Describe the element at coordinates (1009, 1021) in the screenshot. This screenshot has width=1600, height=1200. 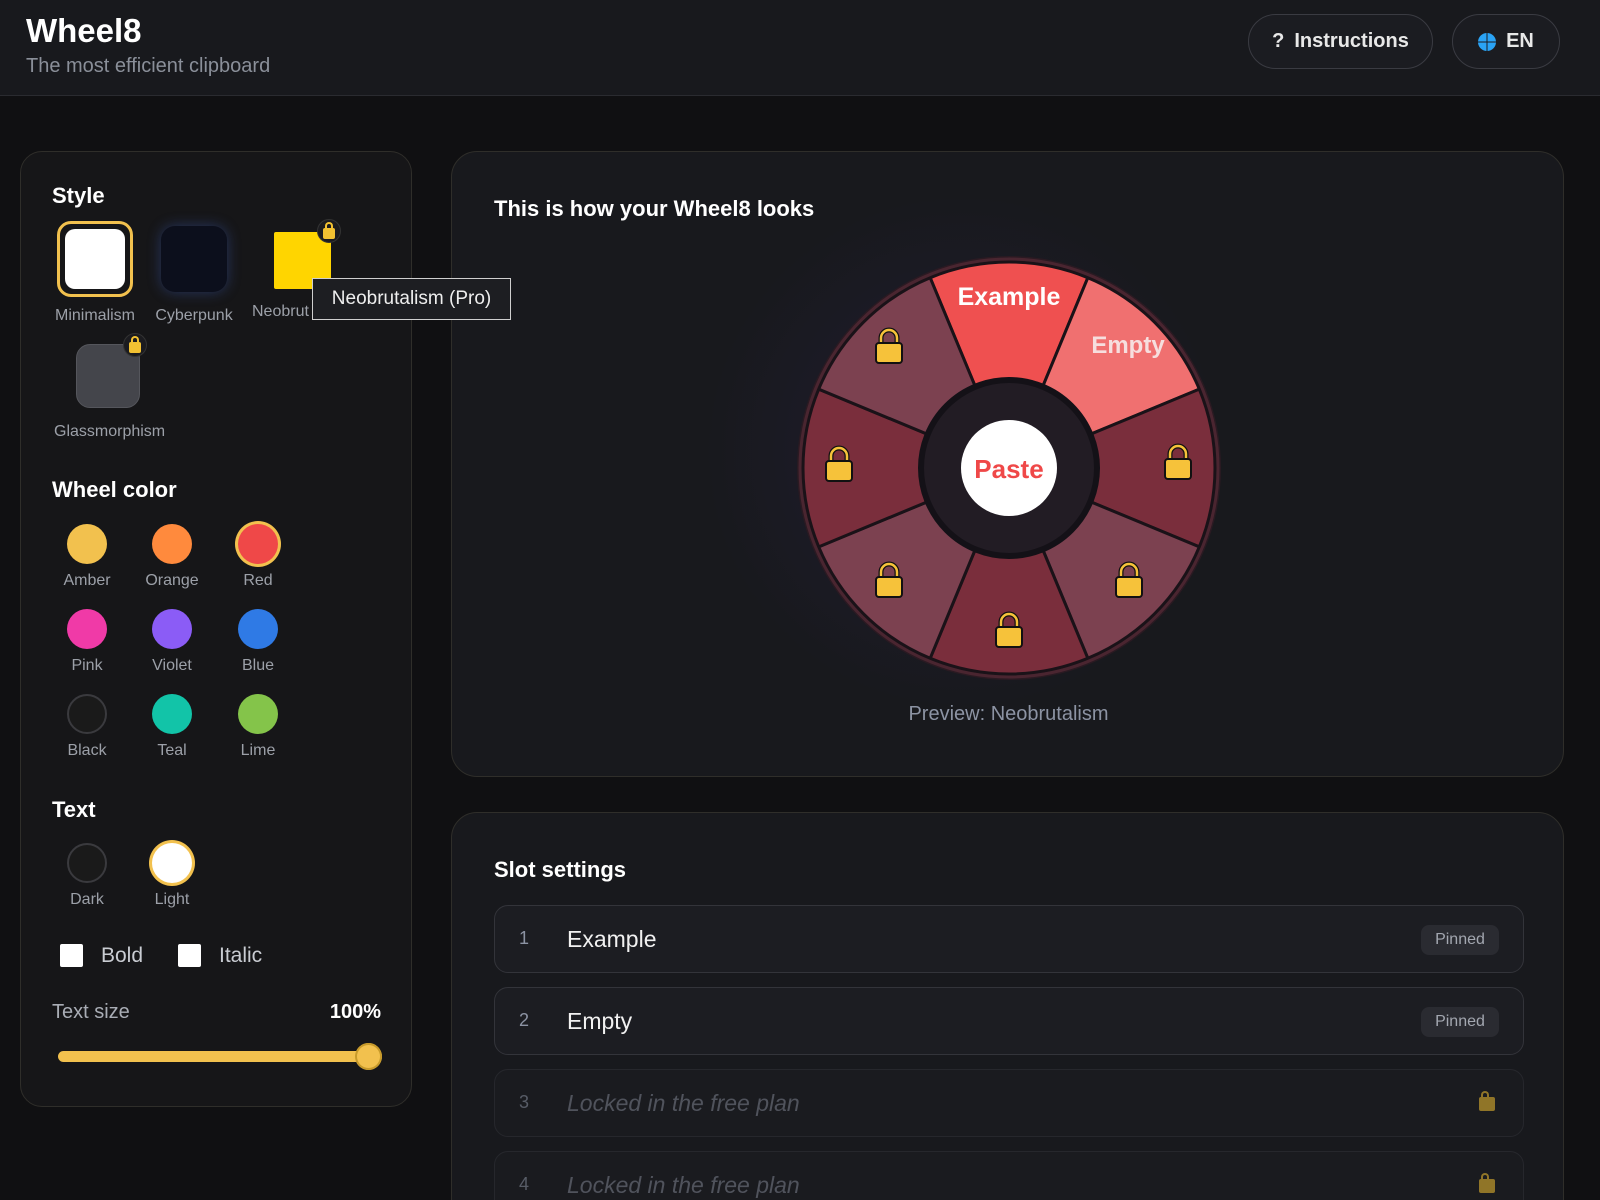
I see `slot-row: 2 Empty Pinned` at that location.